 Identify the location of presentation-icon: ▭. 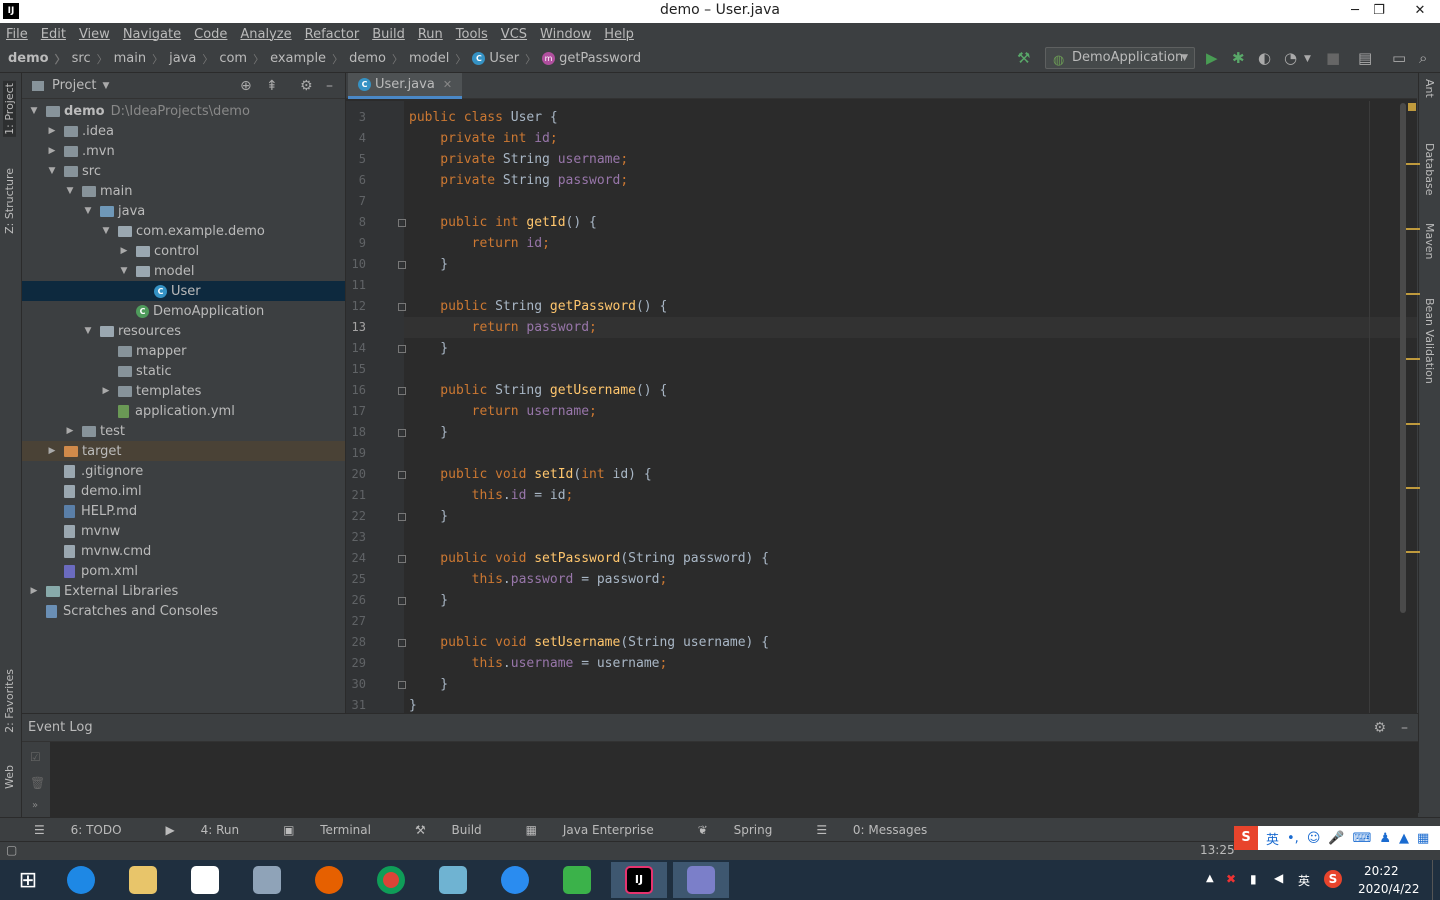
(1399, 58).